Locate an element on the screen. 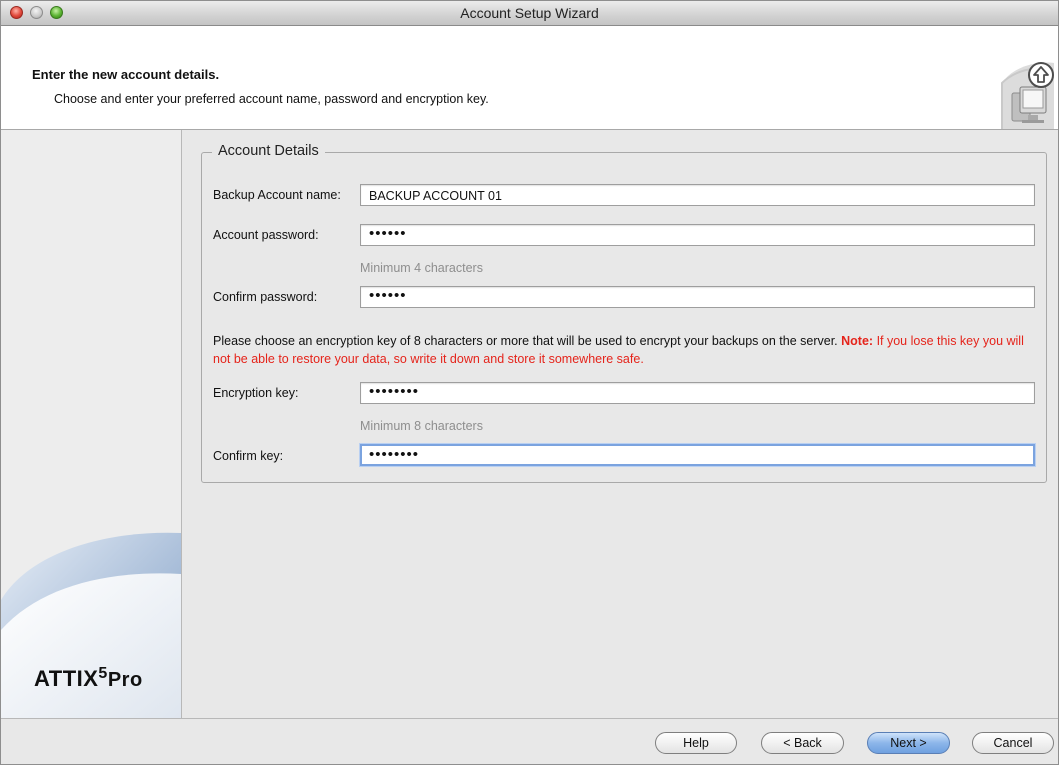 This screenshot has width=1059, height=765. group-legend: Account Details is located at coordinates (268, 151).